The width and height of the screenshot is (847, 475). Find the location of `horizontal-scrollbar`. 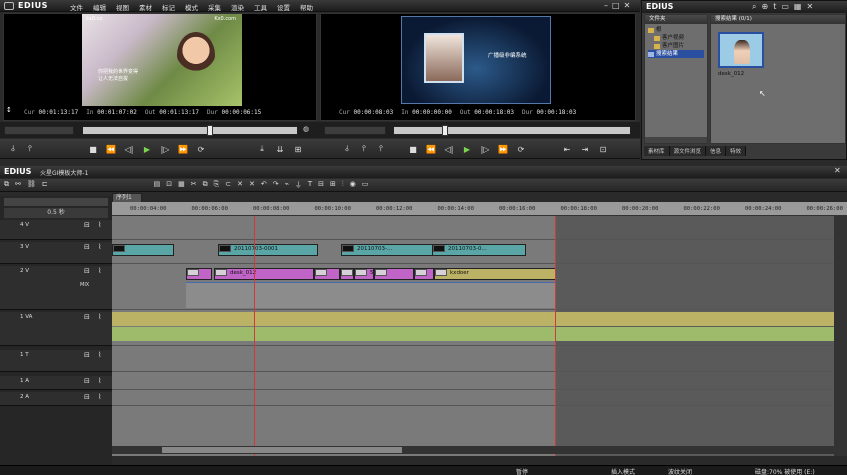

horizontal-scrollbar is located at coordinates (473, 450).